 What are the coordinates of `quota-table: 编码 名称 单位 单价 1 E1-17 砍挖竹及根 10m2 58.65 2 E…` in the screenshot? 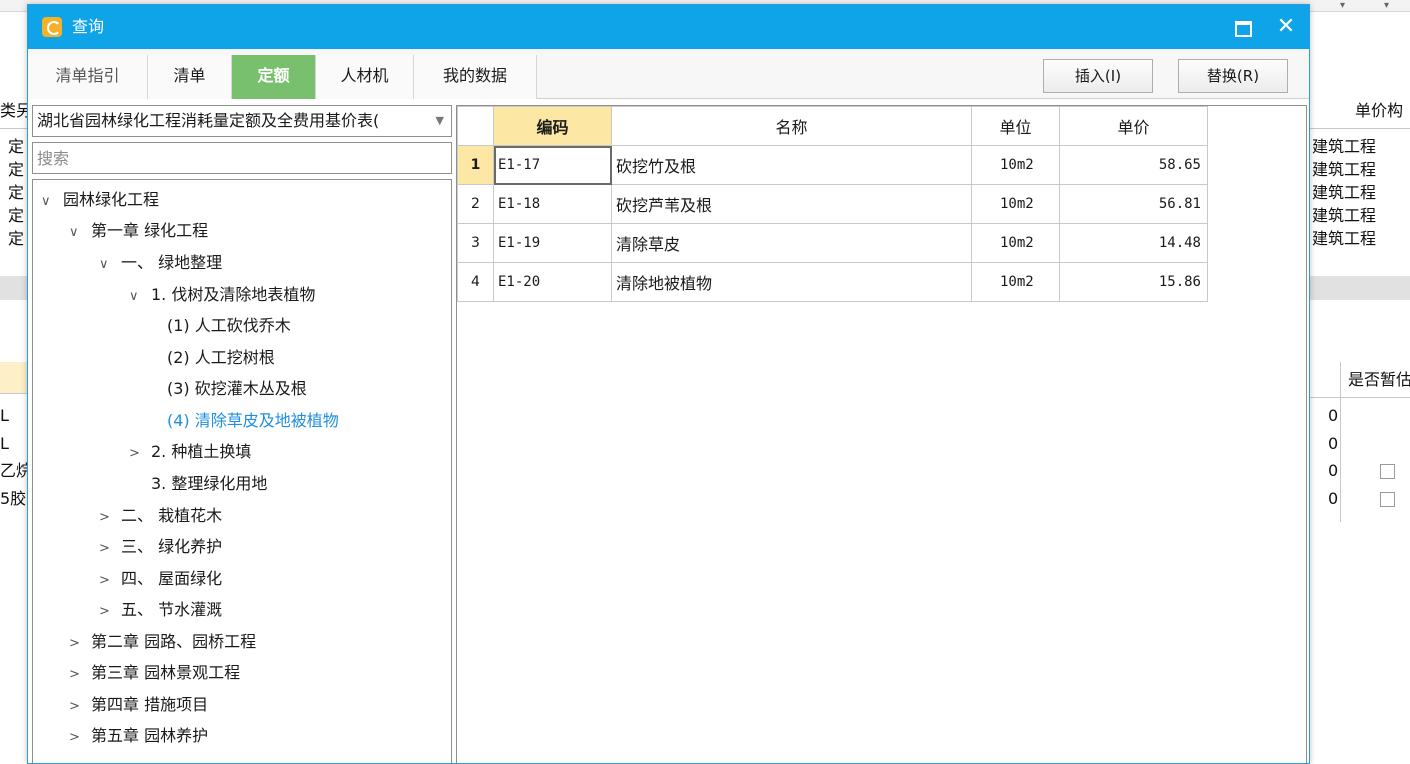 It's located at (832, 204).